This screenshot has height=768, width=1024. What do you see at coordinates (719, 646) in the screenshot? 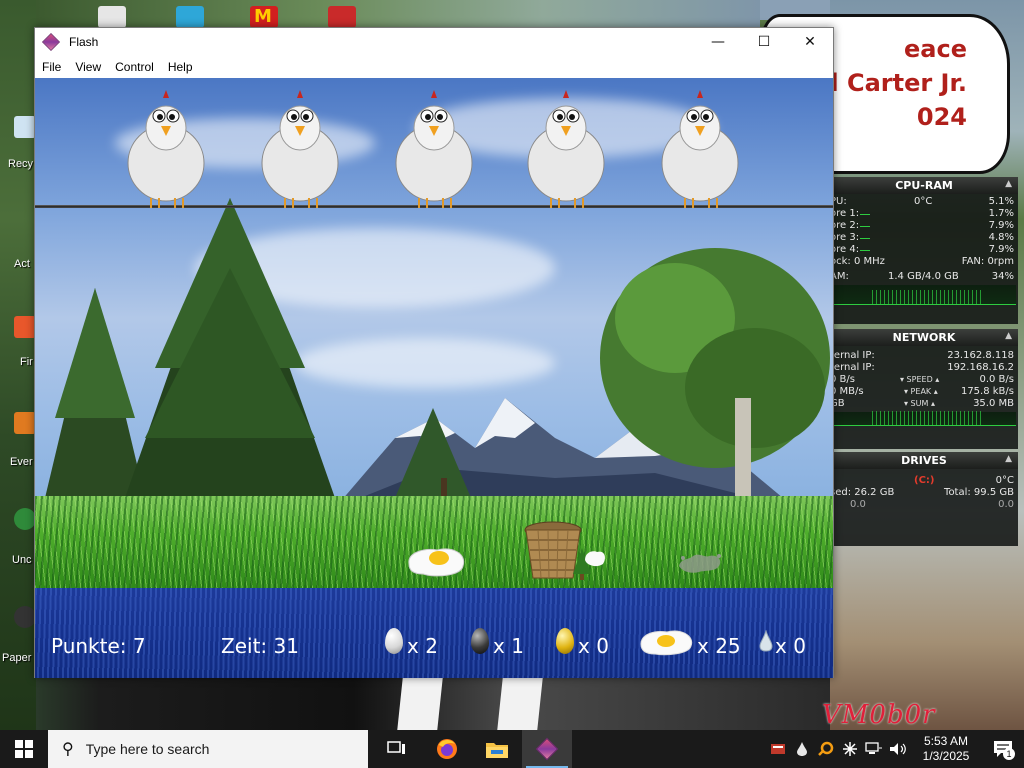
I see `fried-egg-count: x 25` at bounding box center [719, 646].